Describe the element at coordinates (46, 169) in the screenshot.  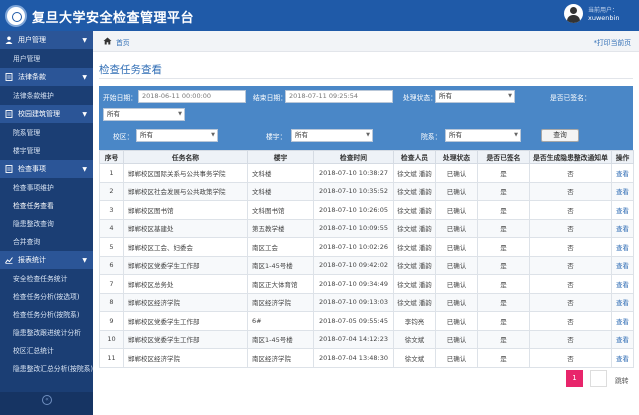
I see `sidebar-group-inspection-items: 检查事项 ▼` at that location.